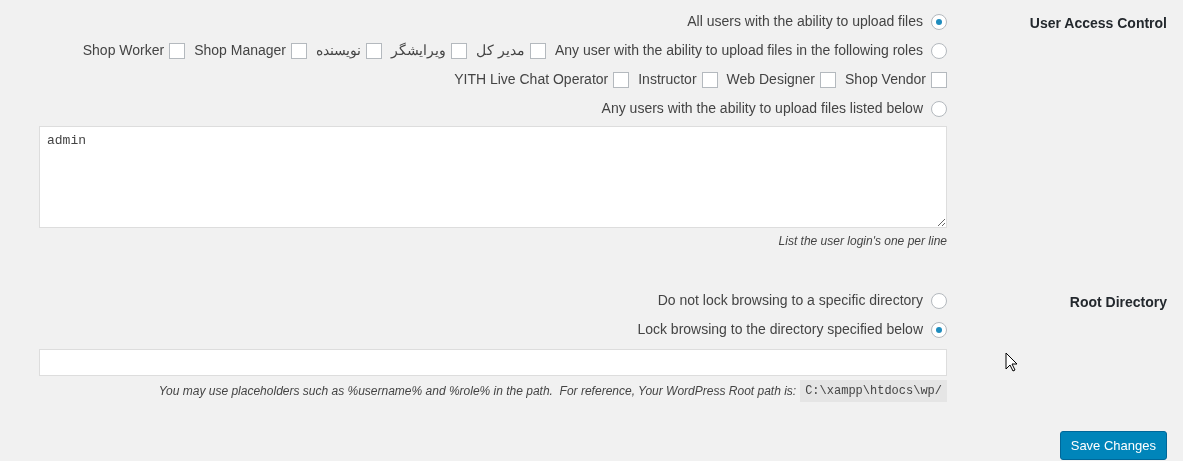 The height and width of the screenshot is (461, 1183). Describe the element at coordinates (493, 362) in the screenshot. I see `directory-input` at that location.